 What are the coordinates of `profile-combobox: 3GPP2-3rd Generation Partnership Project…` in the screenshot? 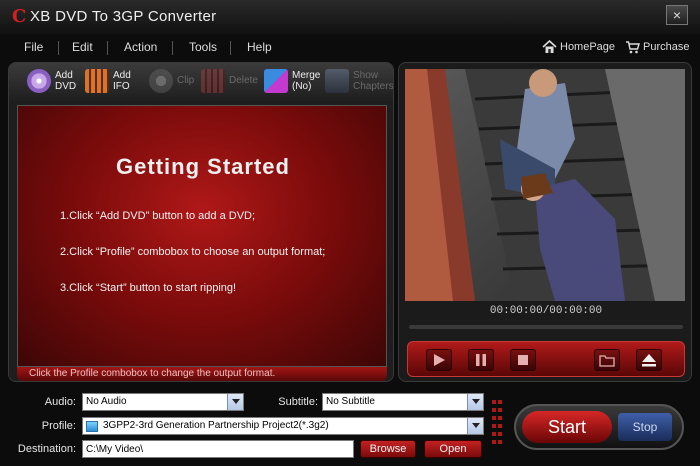 It's located at (283, 426).